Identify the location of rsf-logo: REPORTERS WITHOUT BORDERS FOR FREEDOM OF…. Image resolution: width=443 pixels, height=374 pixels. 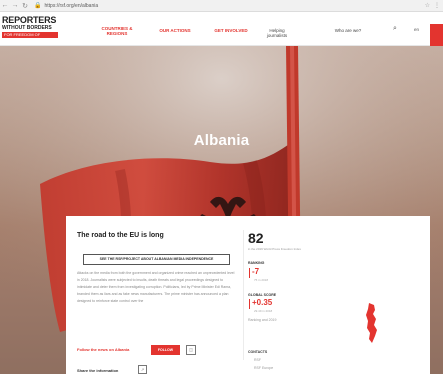
(31, 29).